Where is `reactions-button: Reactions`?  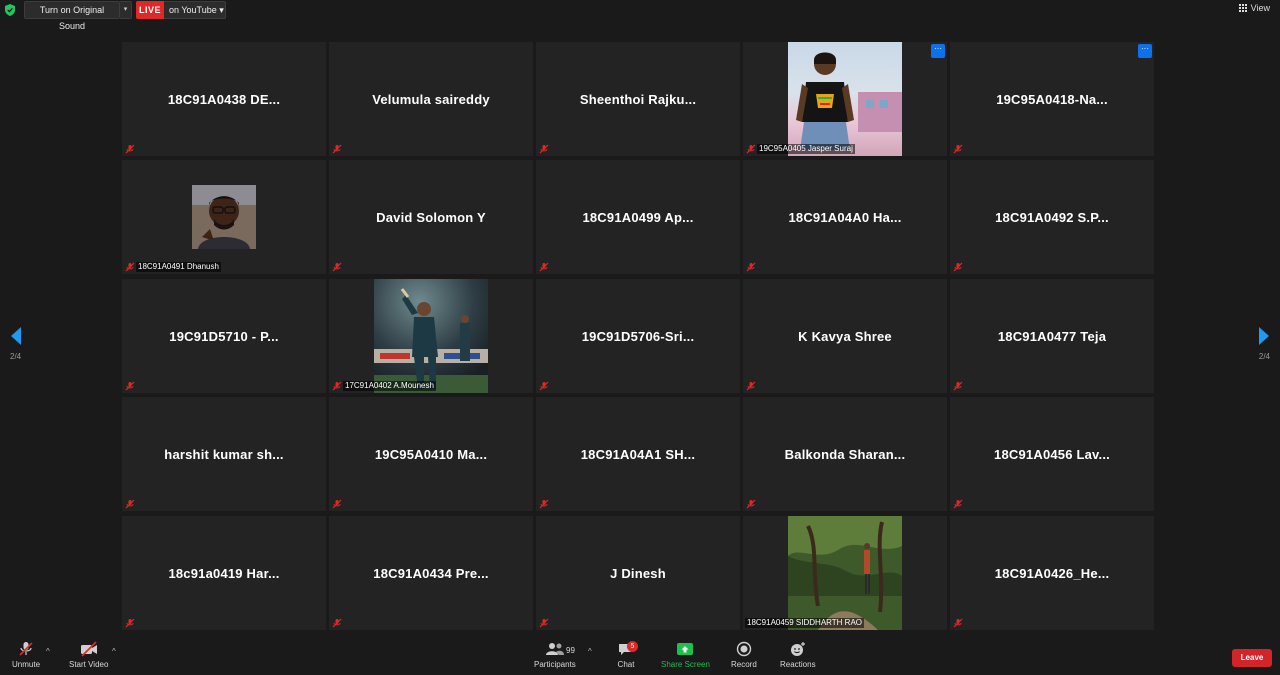 reactions-button: Reactions is located at coordinates (798, 655).